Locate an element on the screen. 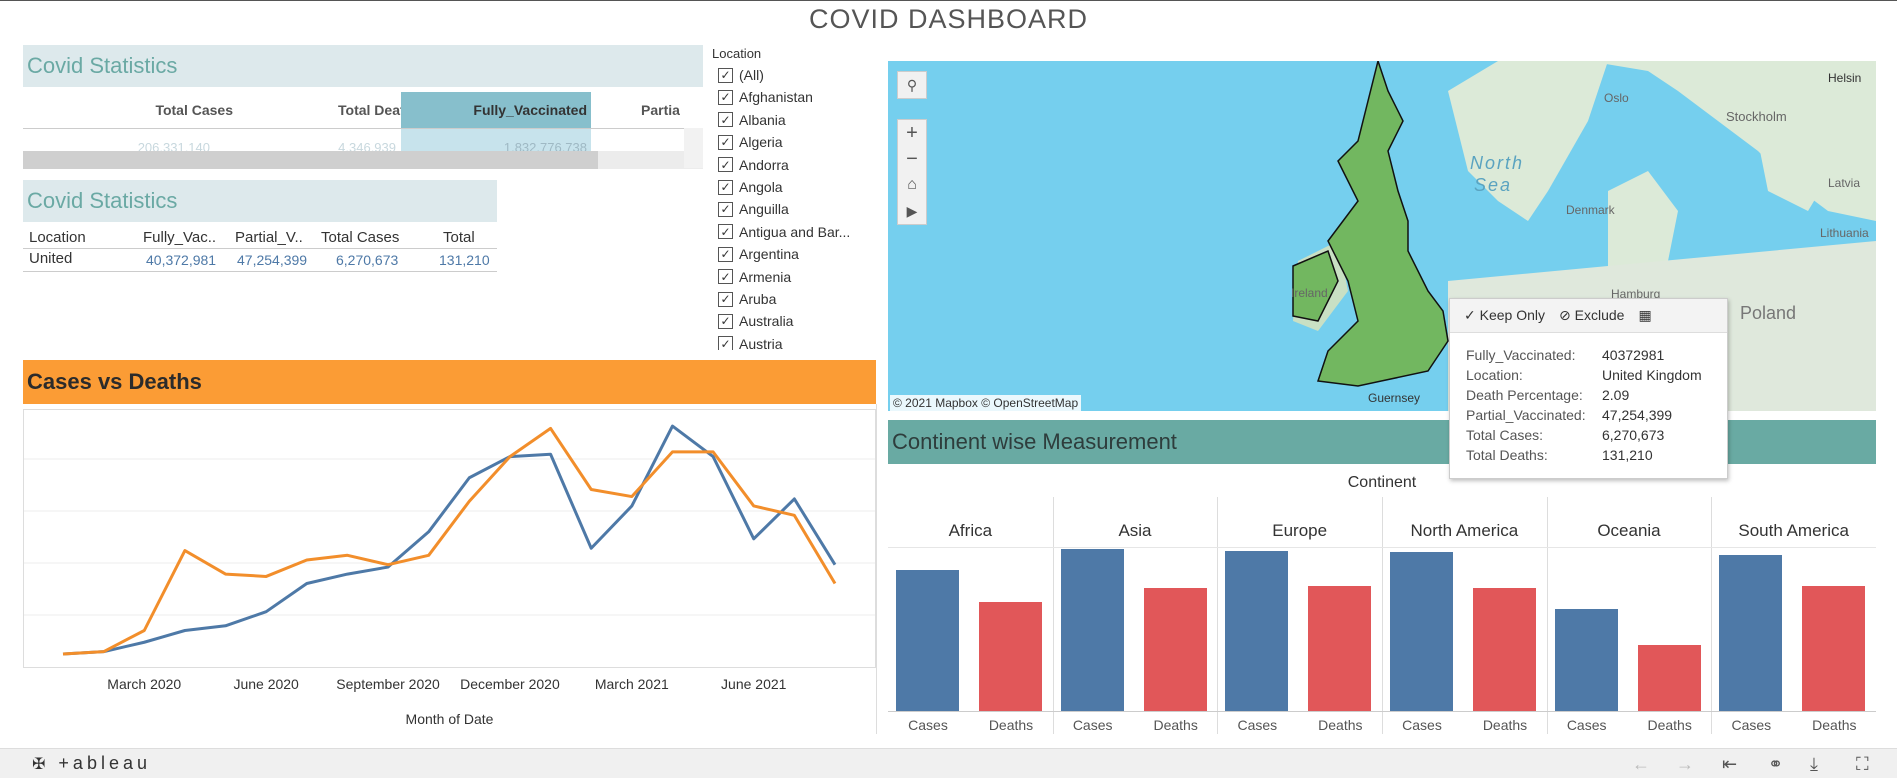 The height and width of the screenshot is (778, 1897). continent-name: Africa is located at coordinates (970, 530).